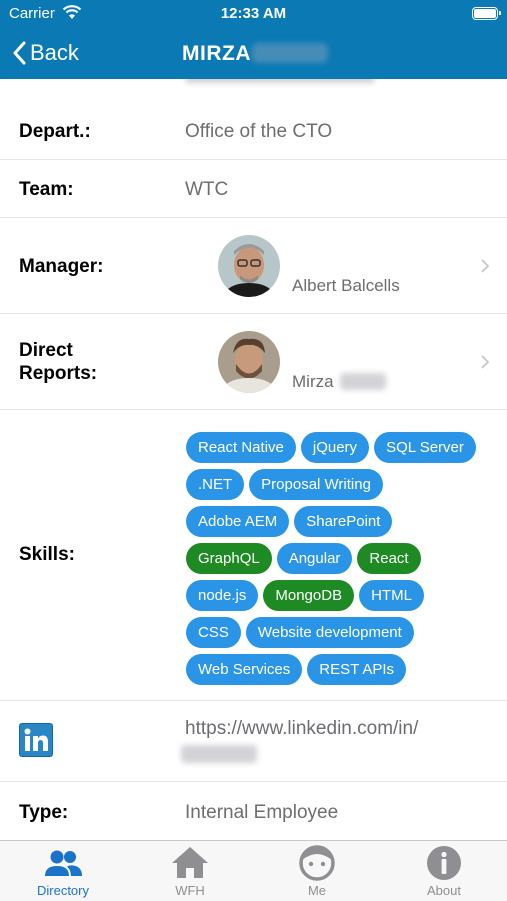  Describe the element at coordinates (216, 53) in the screenshot. I see `page-title: MIRZA` at that location.